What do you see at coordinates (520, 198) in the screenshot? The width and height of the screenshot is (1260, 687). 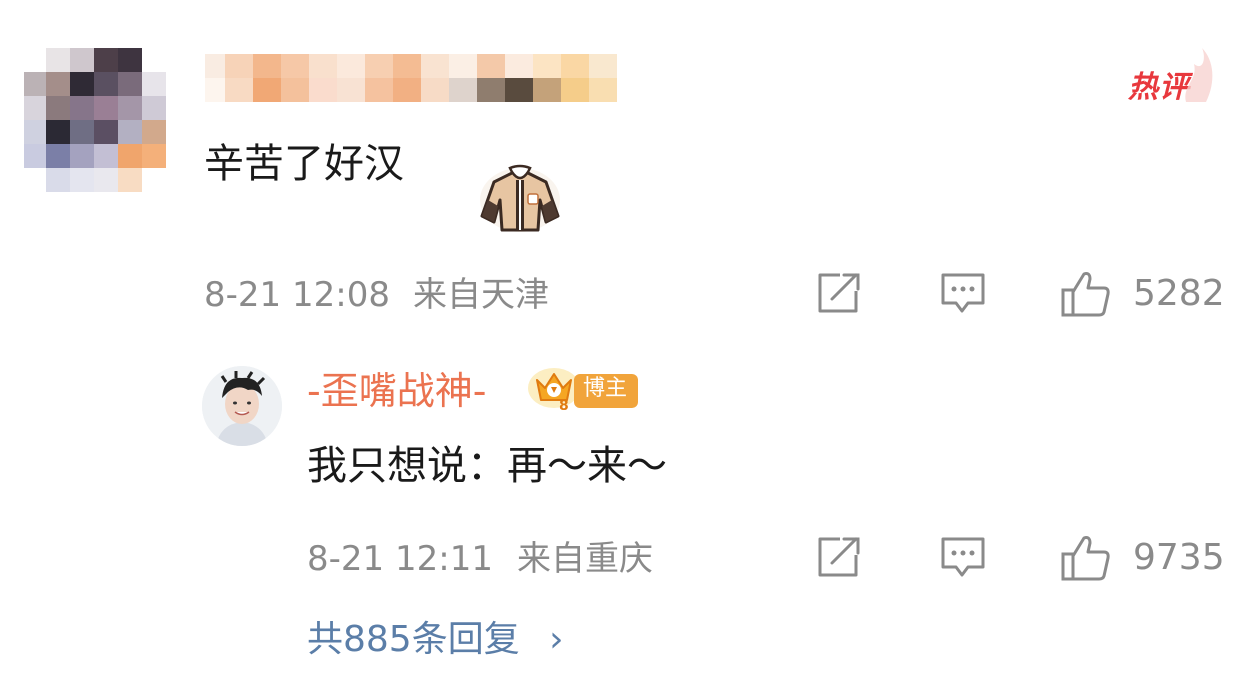 I see `jacket-sticker-icon` at bounding box center [520, 198].